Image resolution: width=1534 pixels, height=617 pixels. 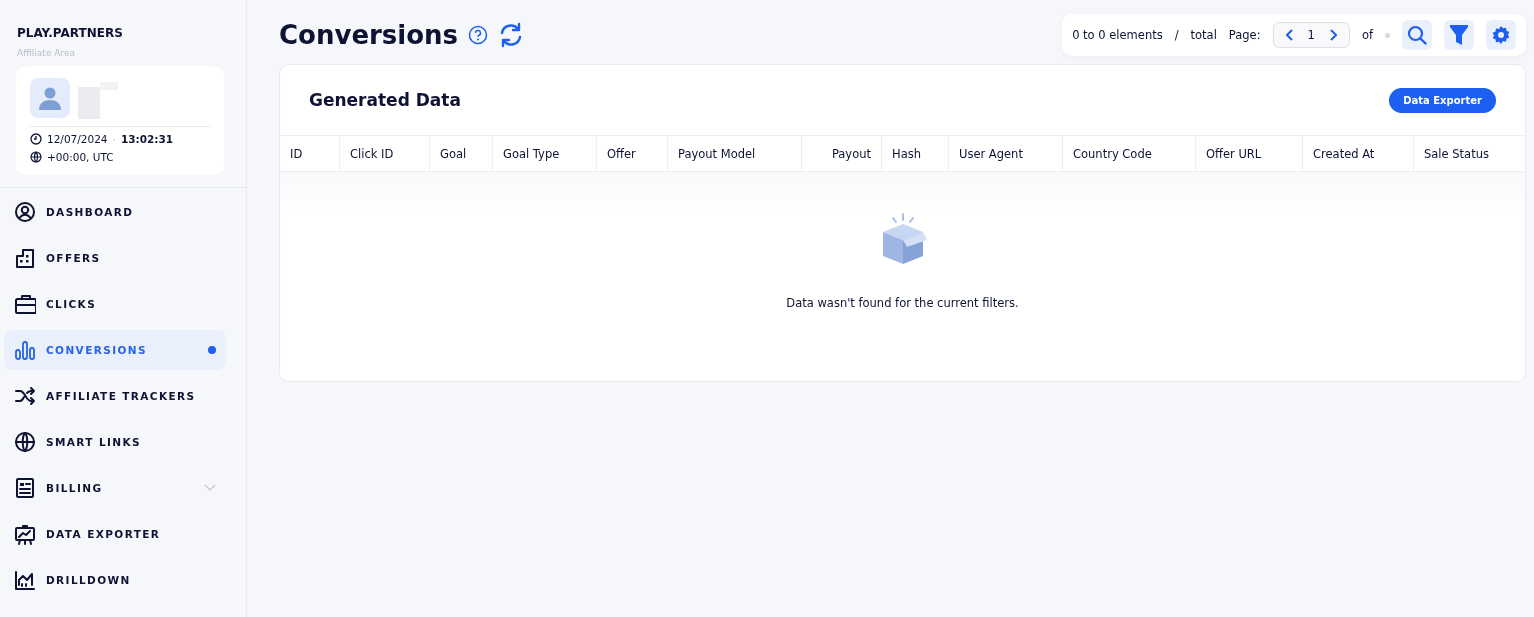 I want to click on presentation-board-icon, so click(x=25, y=534).